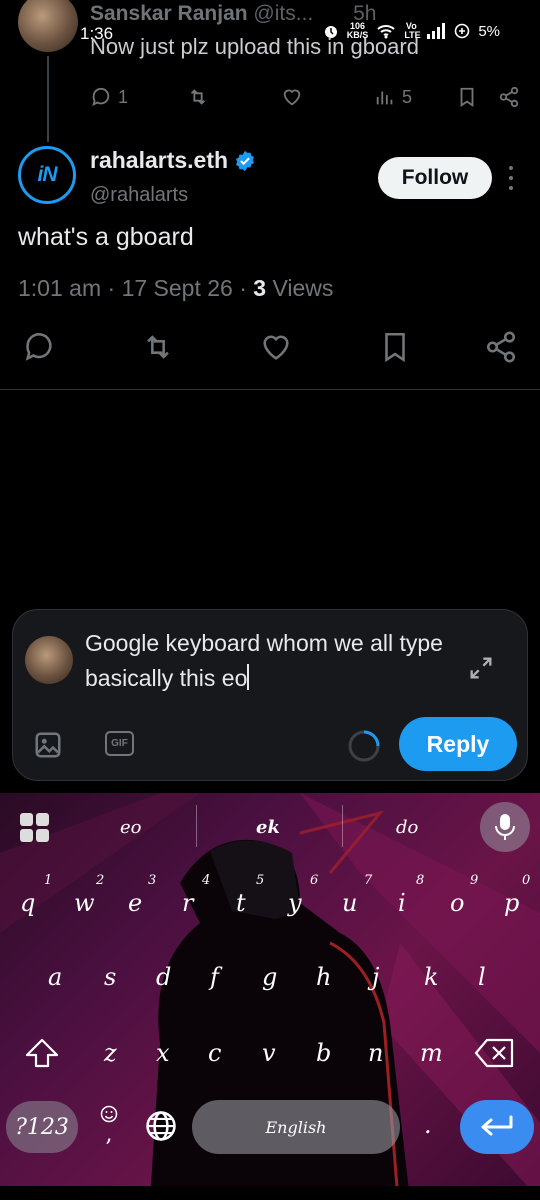 The height and width of the screenshot is (1200, 540). I want to click on number-hint: 0, so click(526, 880).